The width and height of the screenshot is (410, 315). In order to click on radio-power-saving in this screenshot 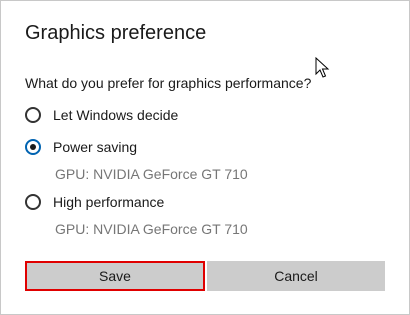, I will do `click(33, 147)`.